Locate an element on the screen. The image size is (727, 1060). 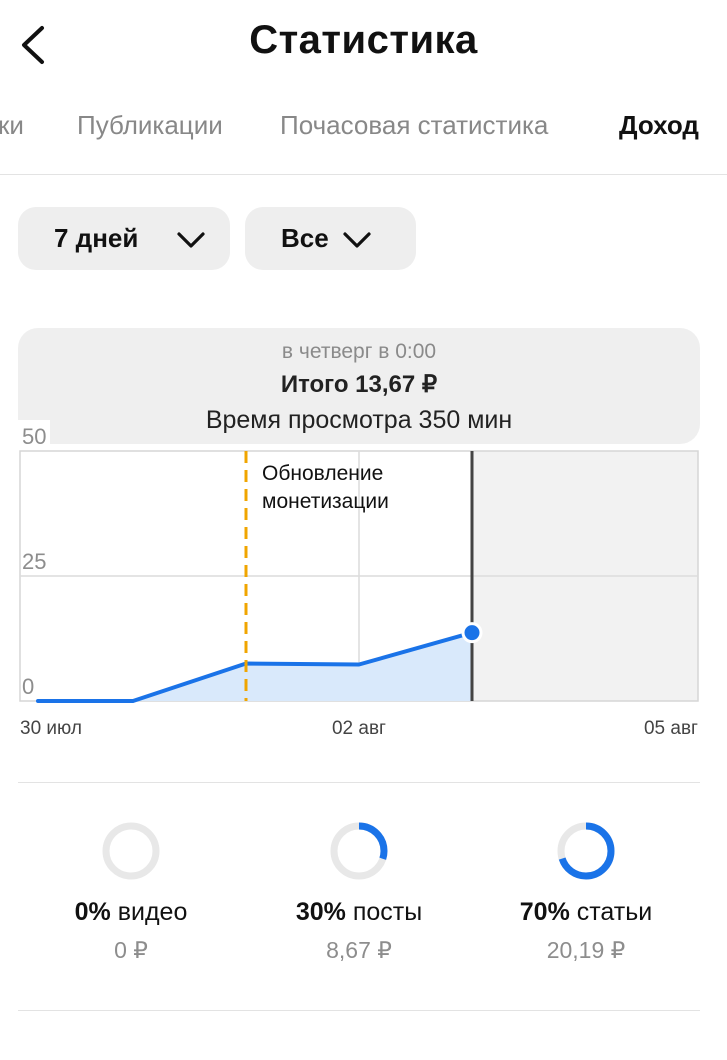
y-tick-label: 50 is located at coordinates (34, 436).